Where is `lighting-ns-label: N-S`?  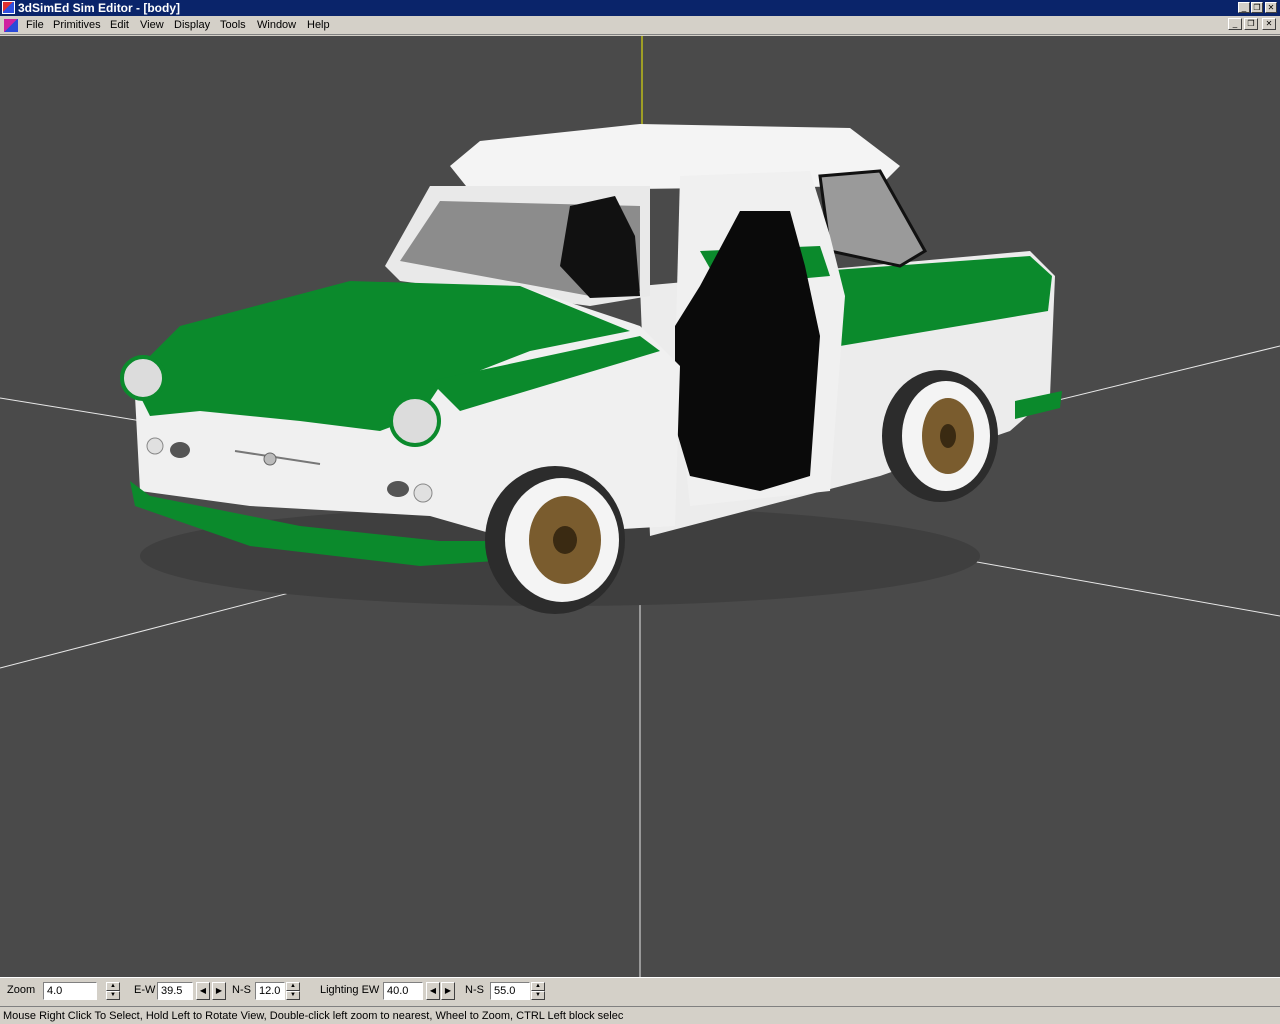
lighting-ns-label: N-S is located at coordinates (474, 990).